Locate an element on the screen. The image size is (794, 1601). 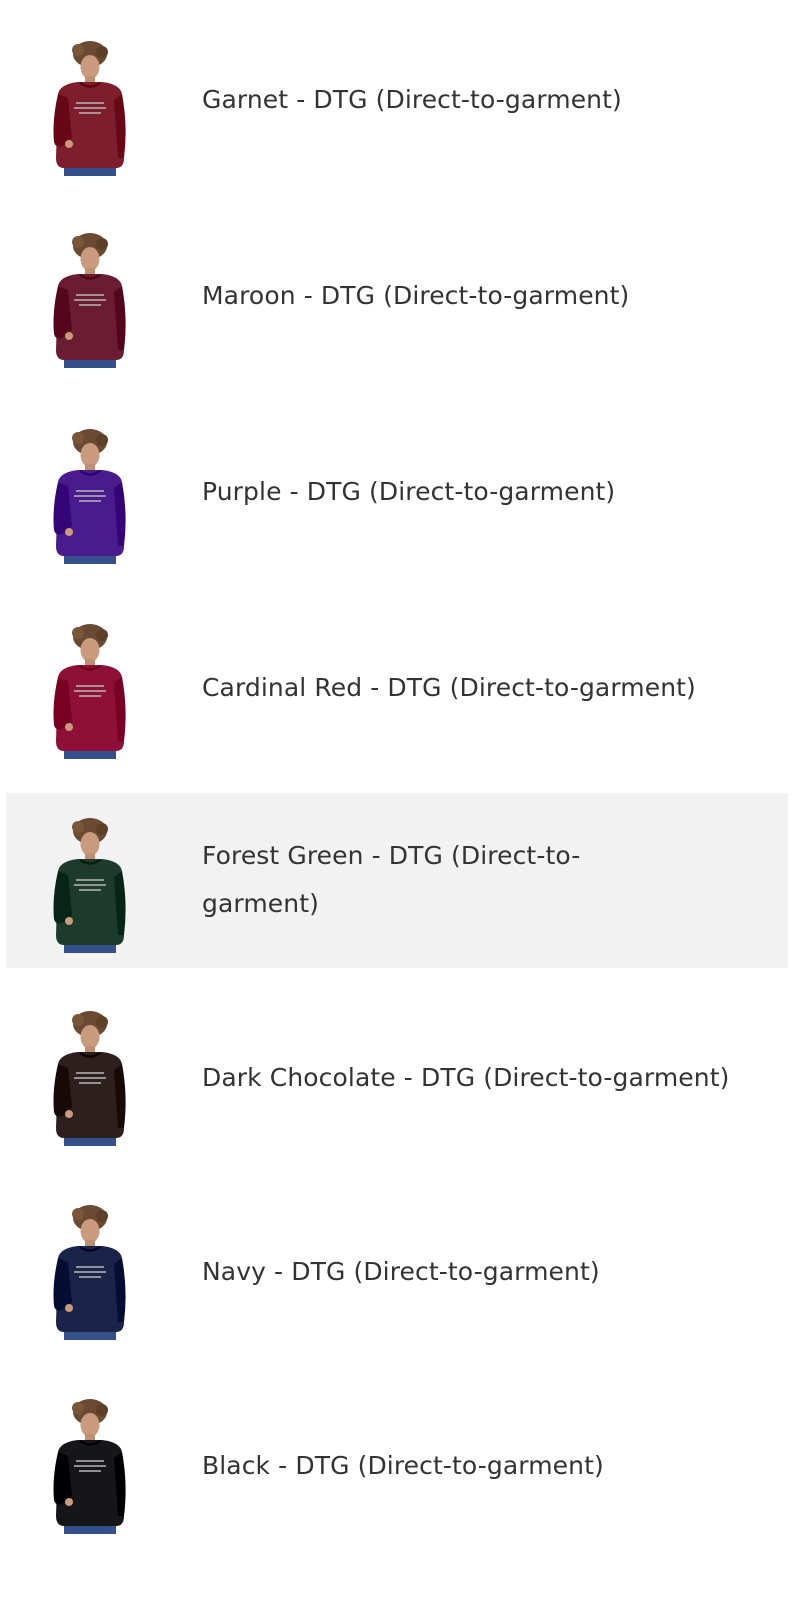
color-option-label: Garnet - DTG (Direct-to-garment) is located at coordinates (412, 99).